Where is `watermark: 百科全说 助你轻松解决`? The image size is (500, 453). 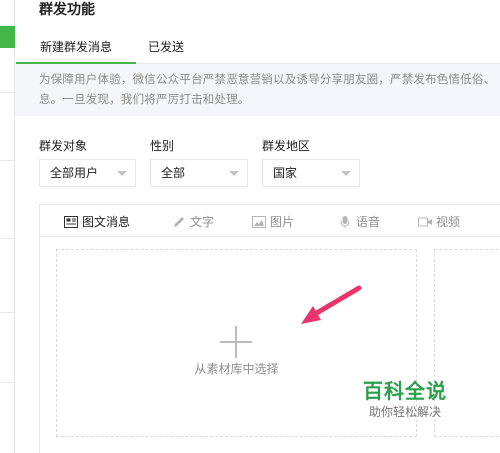
watermark: 百科全说 助你轻松解决 is located at coordinates (405, 400).